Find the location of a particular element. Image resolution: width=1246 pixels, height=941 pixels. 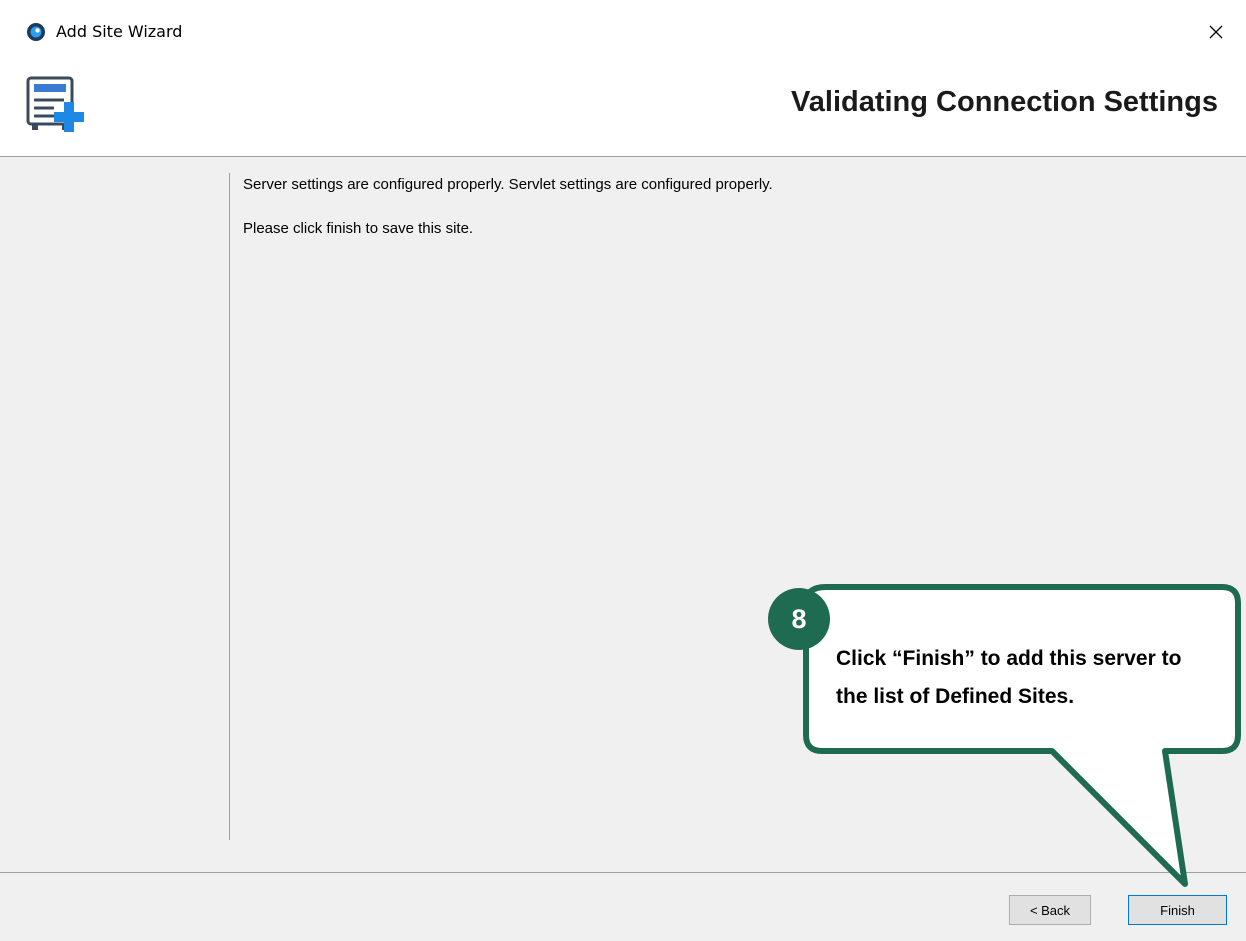

page-title: Validating Connection Settings is located at coordinates (1004, 102).